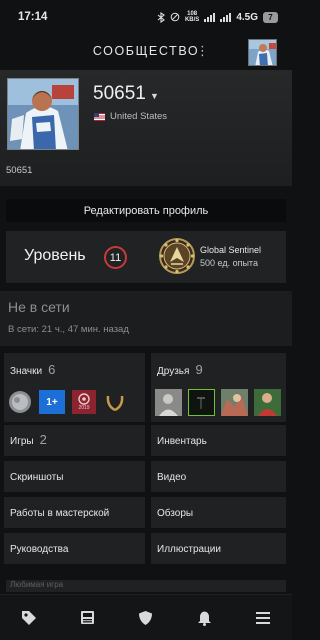  What do you see at coordinates (39, 307) in the screenshot?
I see `online-status: Не в сети` at bounding box center [39, 307].